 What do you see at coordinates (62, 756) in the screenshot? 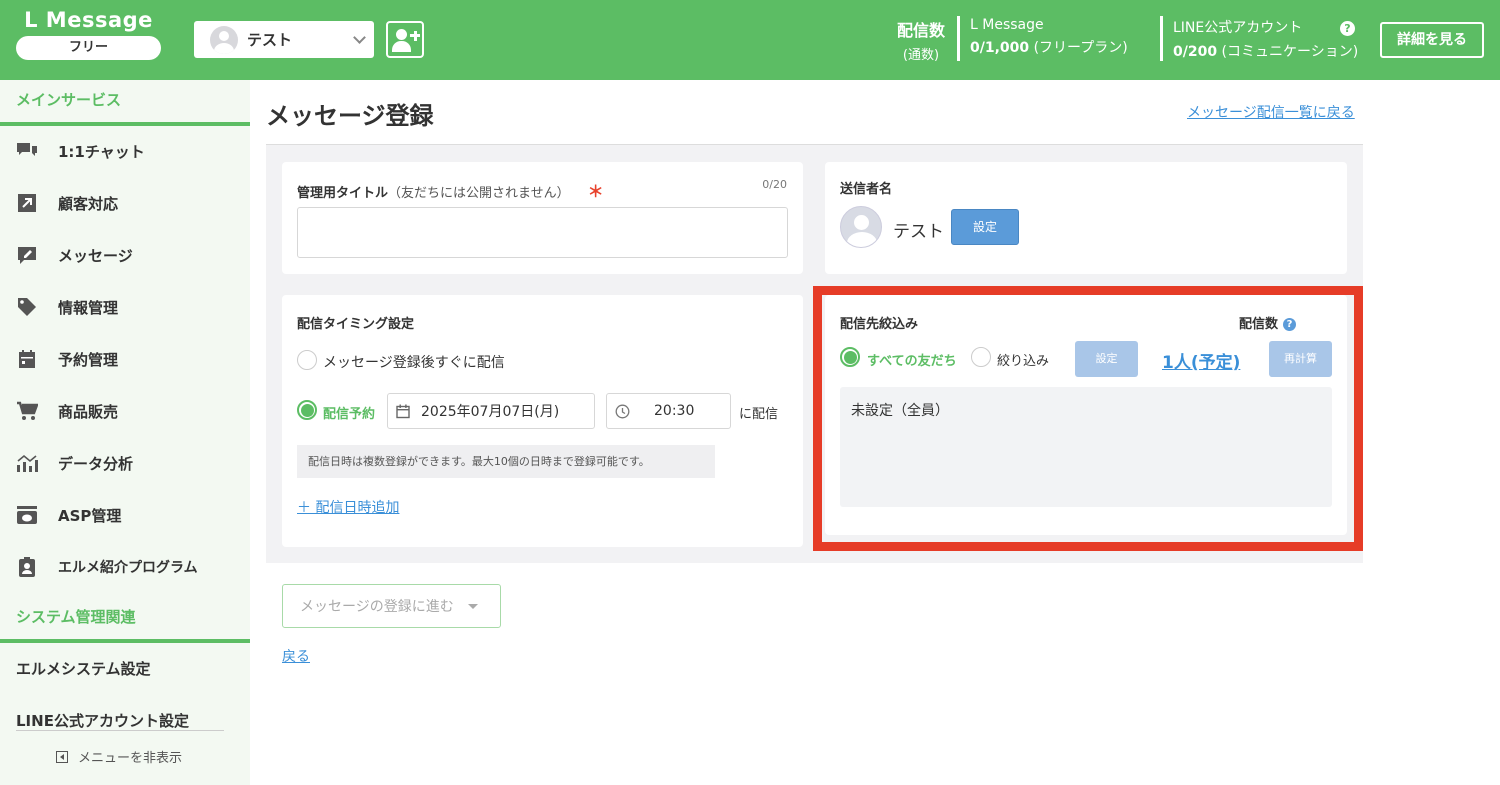
I see `collapse-icon` at bounding box center [62, 756].